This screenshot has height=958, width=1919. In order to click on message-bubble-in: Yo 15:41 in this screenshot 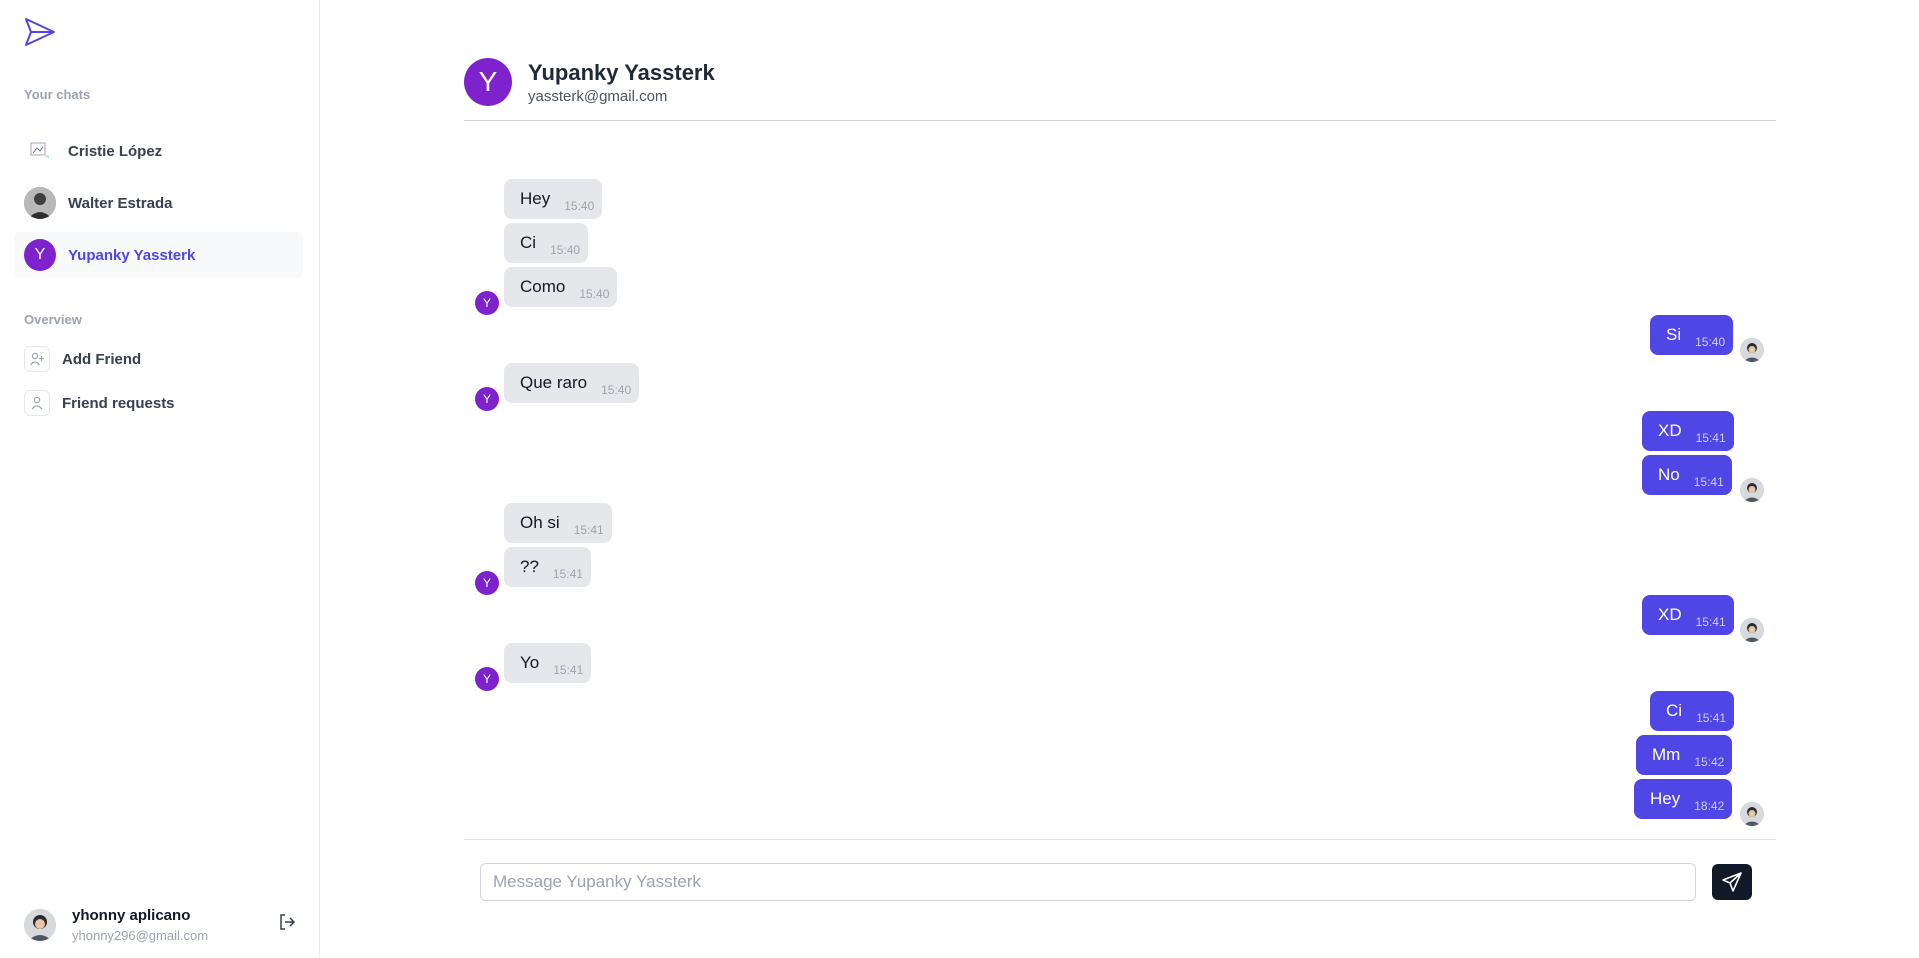, I will do `click(548, 663)`.